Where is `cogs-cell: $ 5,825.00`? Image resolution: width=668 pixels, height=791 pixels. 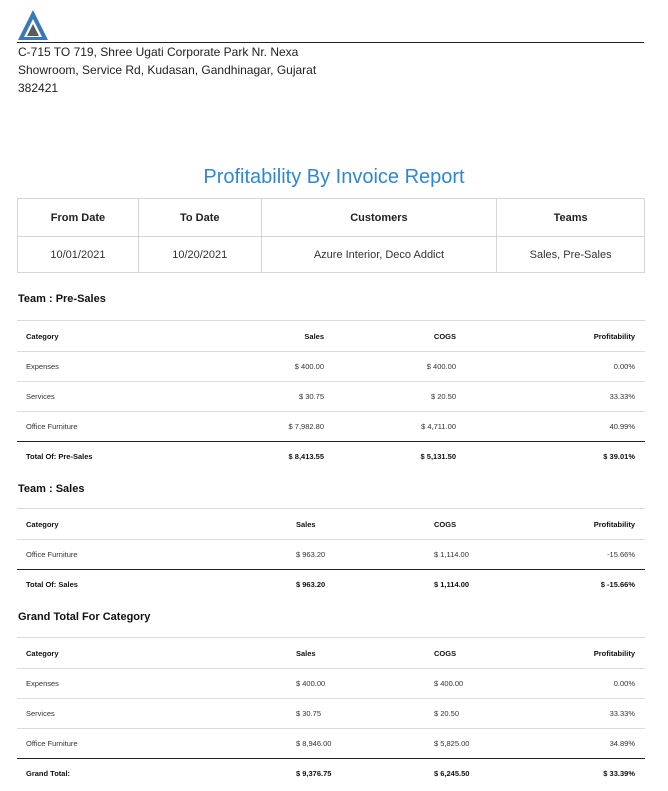
cogs-cell: $ 5,825.00 is located at coordinates (459, 743).